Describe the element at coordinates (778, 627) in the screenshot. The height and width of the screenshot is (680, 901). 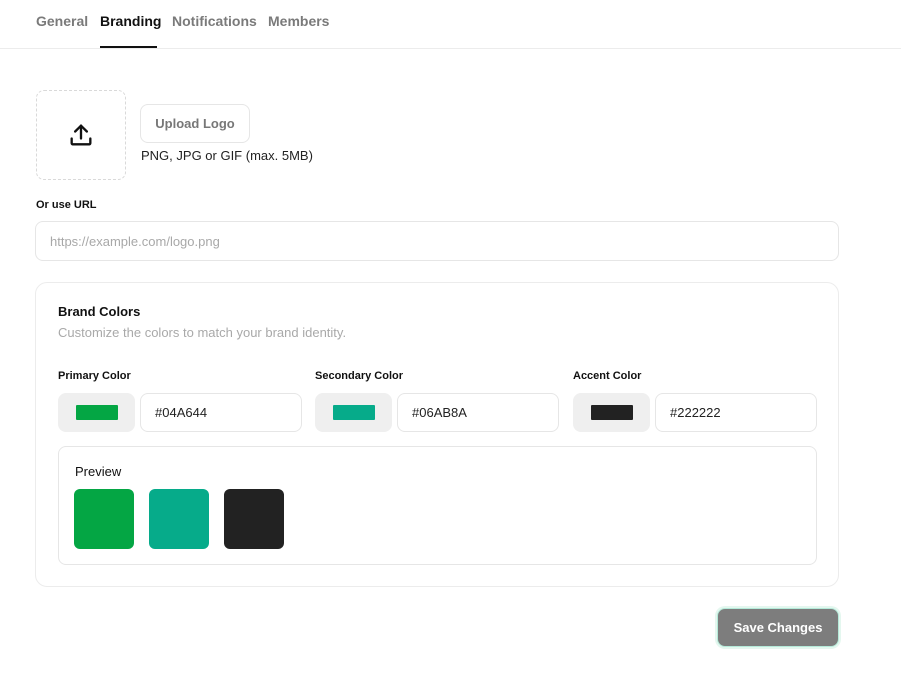
I see `save-changes-button: Save Changes` at that location.